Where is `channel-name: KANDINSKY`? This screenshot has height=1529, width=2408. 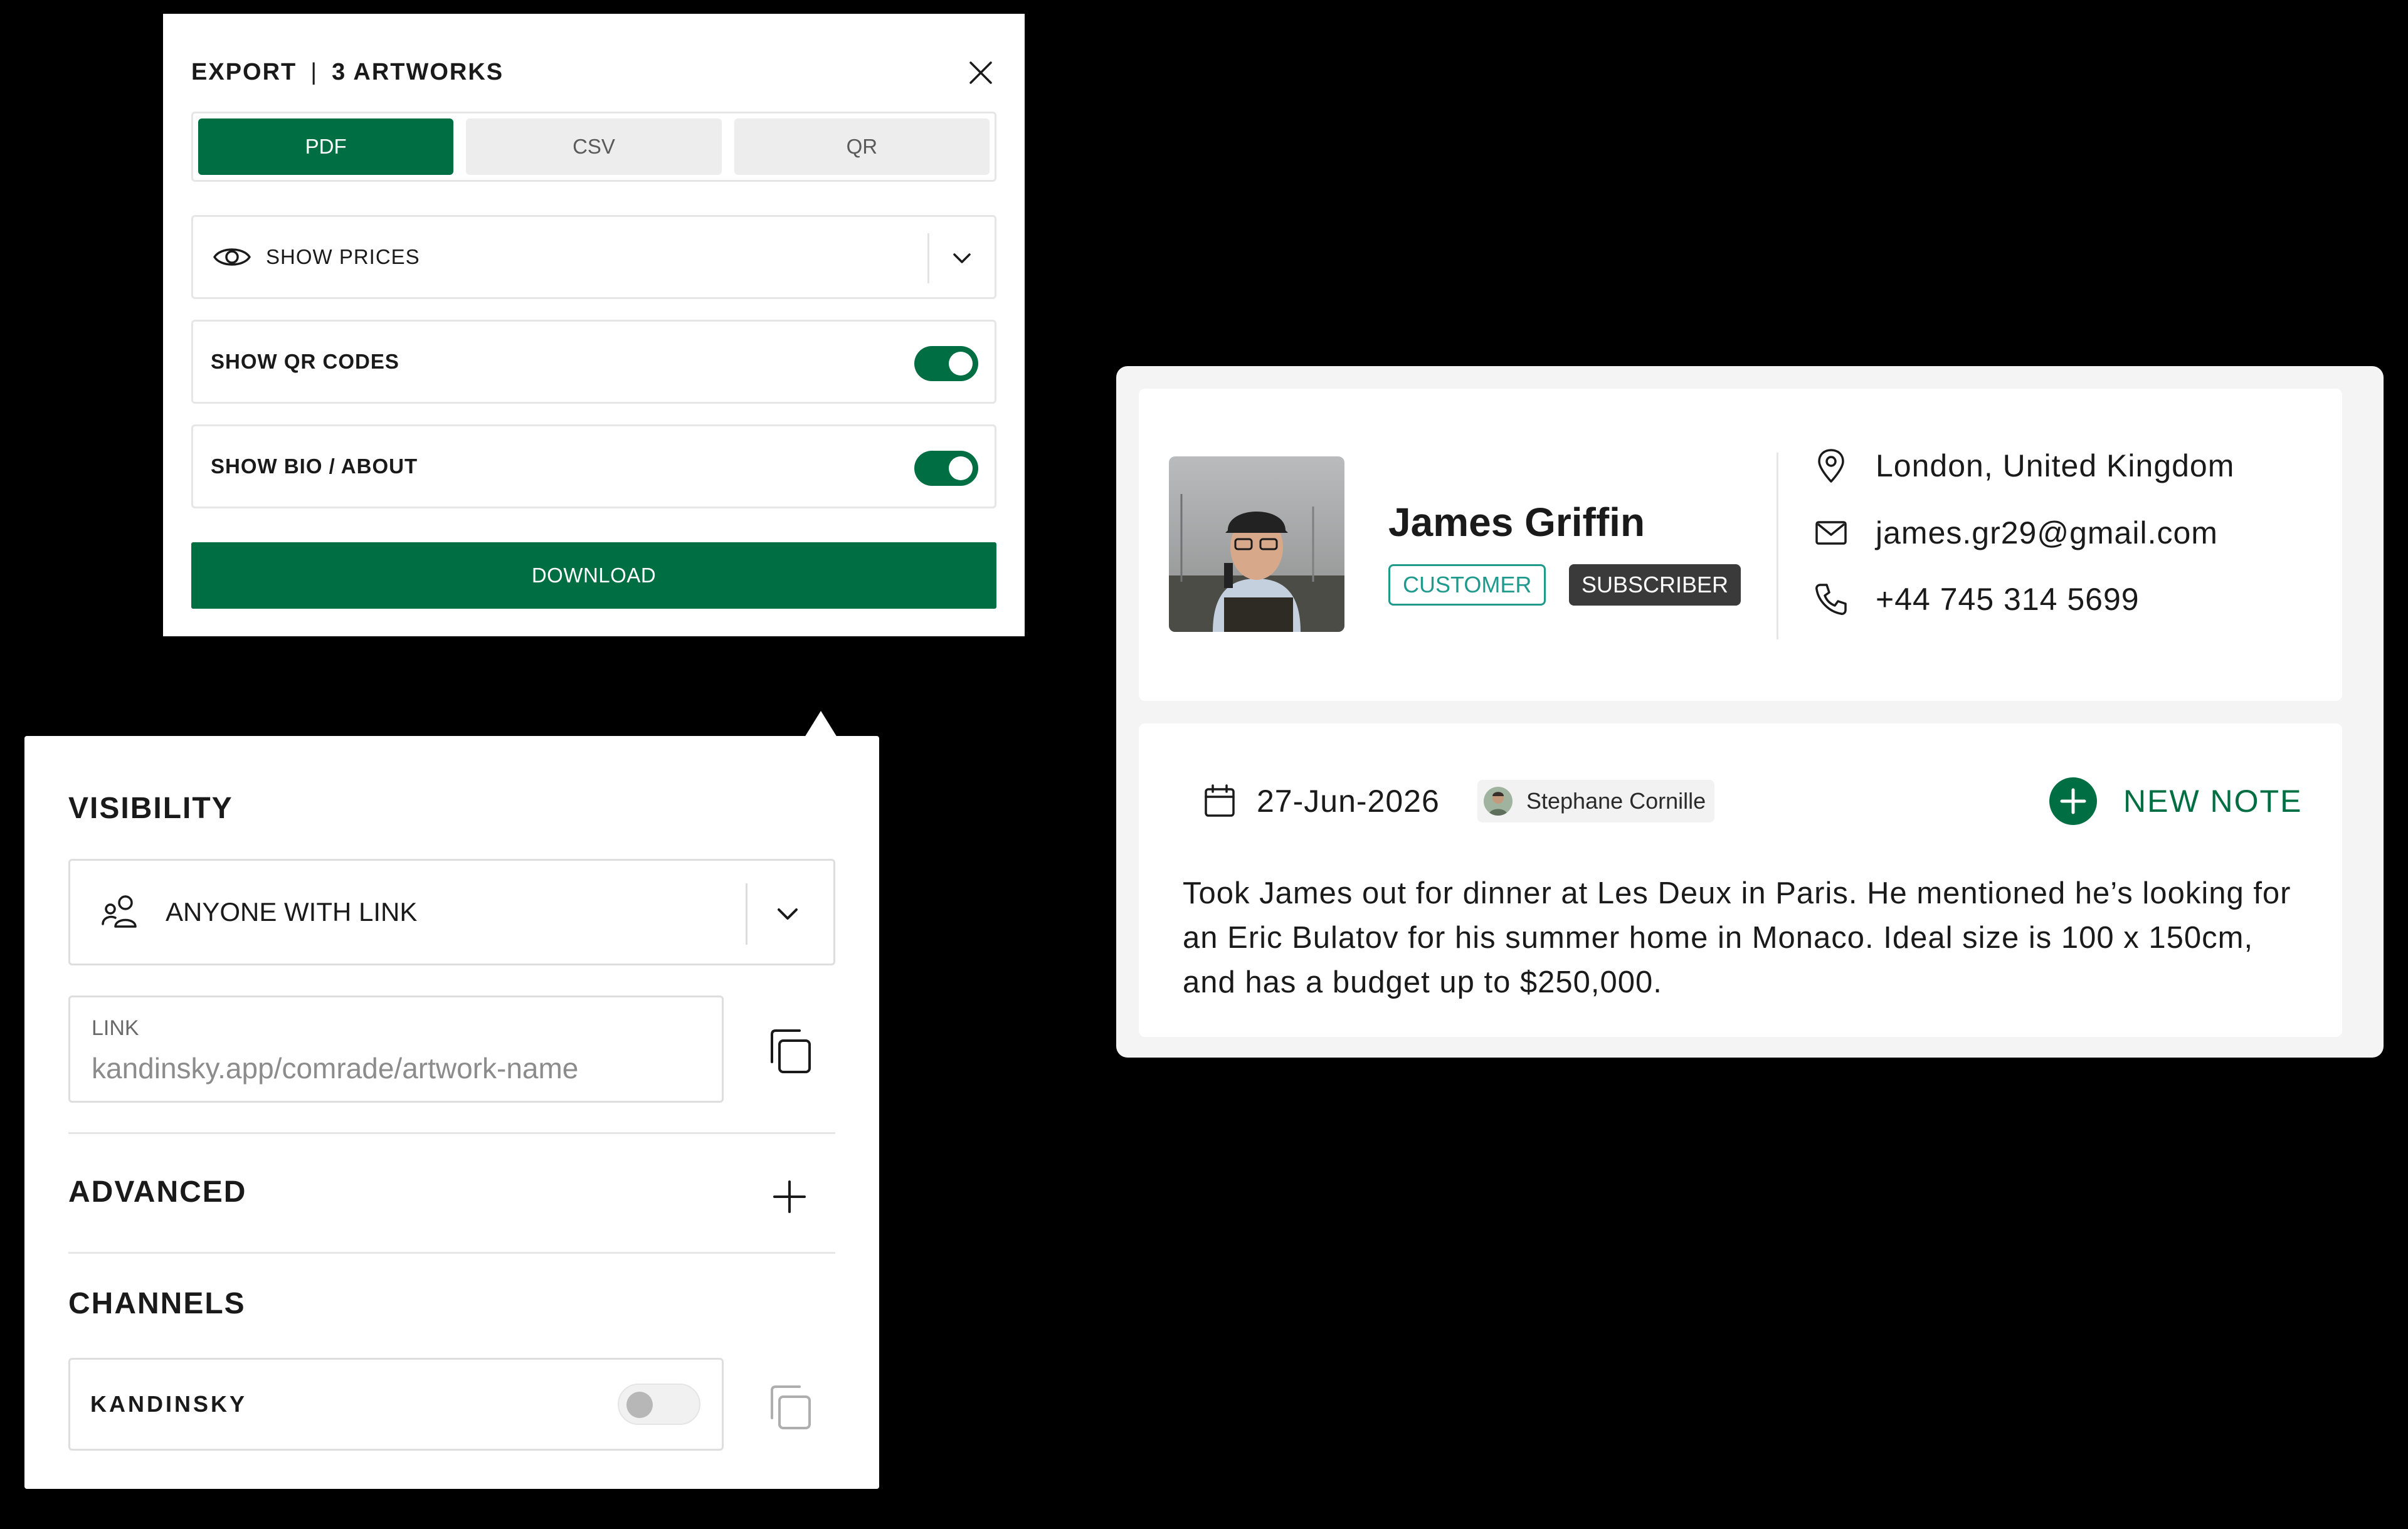
channel-name: KANDINSKY is located at coordinates (169, 1404).